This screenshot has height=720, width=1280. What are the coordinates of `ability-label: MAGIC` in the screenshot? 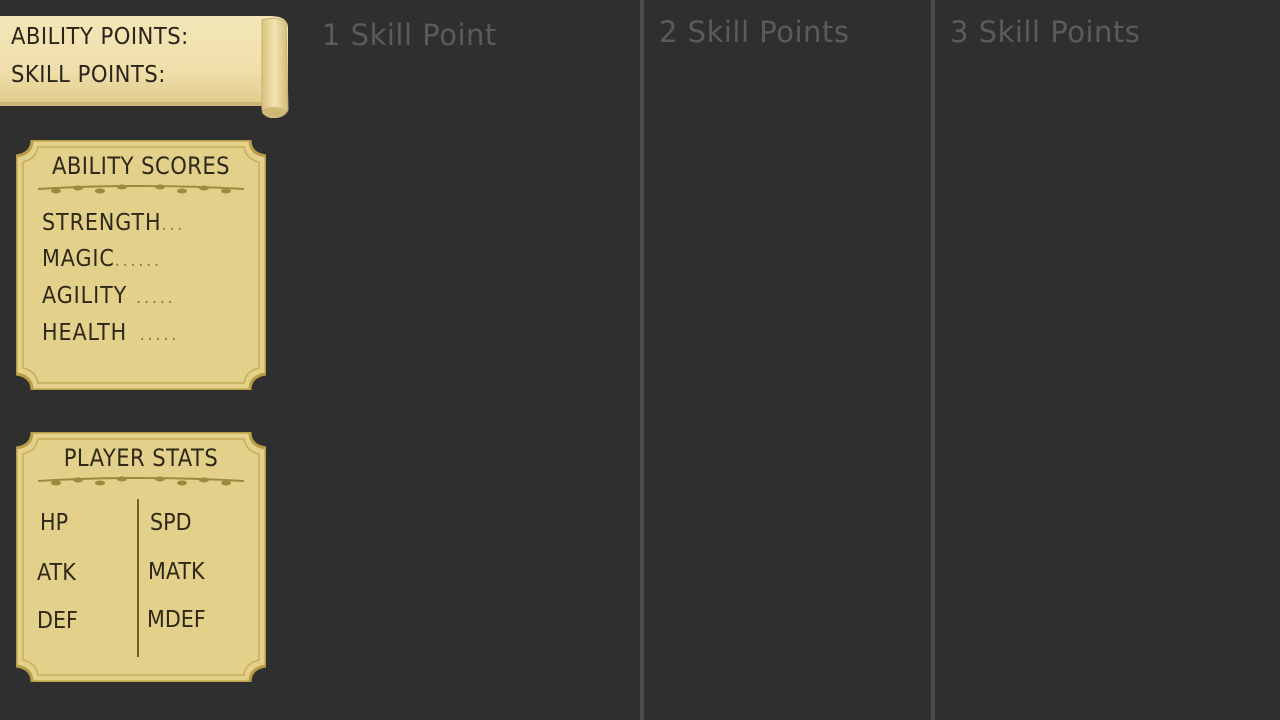 It's located at (78, 259).